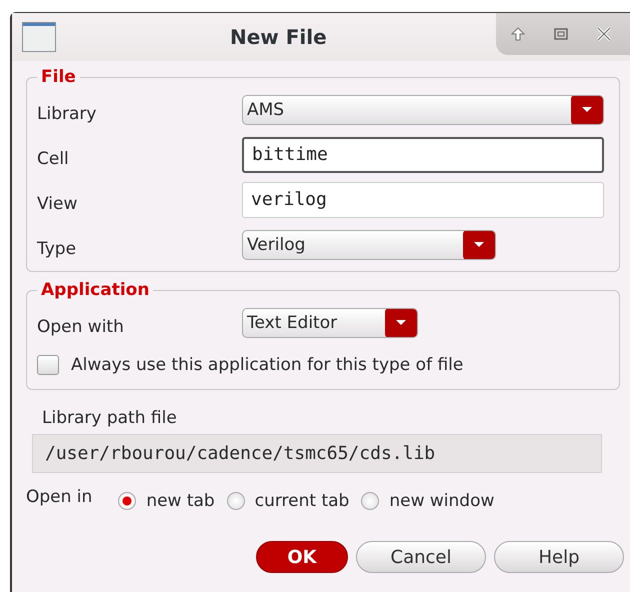 Image resolution: width=630 pixels, height=592 pixels. Describe the element at coordinates (278, 37) in the screenshot. I see `window-title: New File` at that location.